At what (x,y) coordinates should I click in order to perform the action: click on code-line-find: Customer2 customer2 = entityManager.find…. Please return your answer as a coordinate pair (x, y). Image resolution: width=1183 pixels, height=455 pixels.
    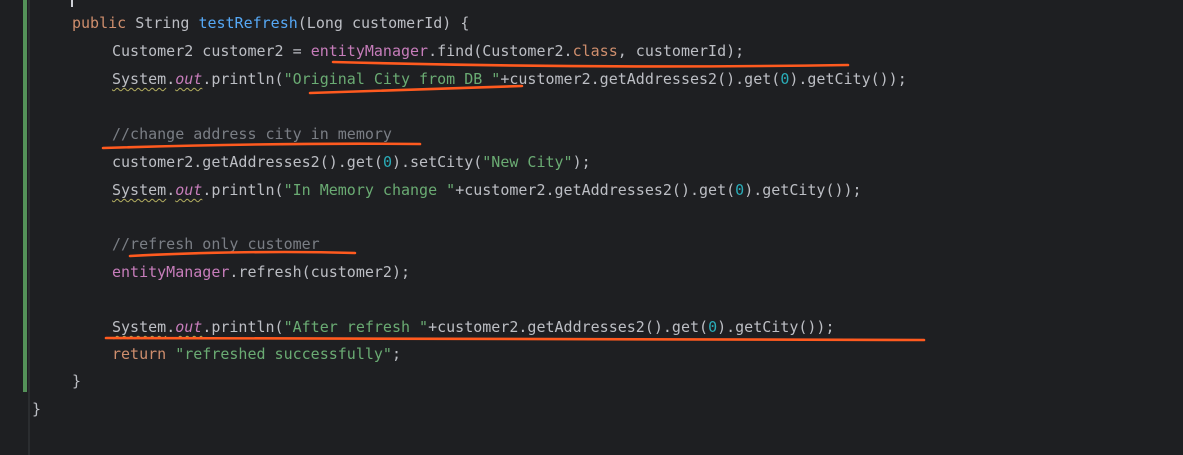
    Looking at the image, I should click on (428, 51).